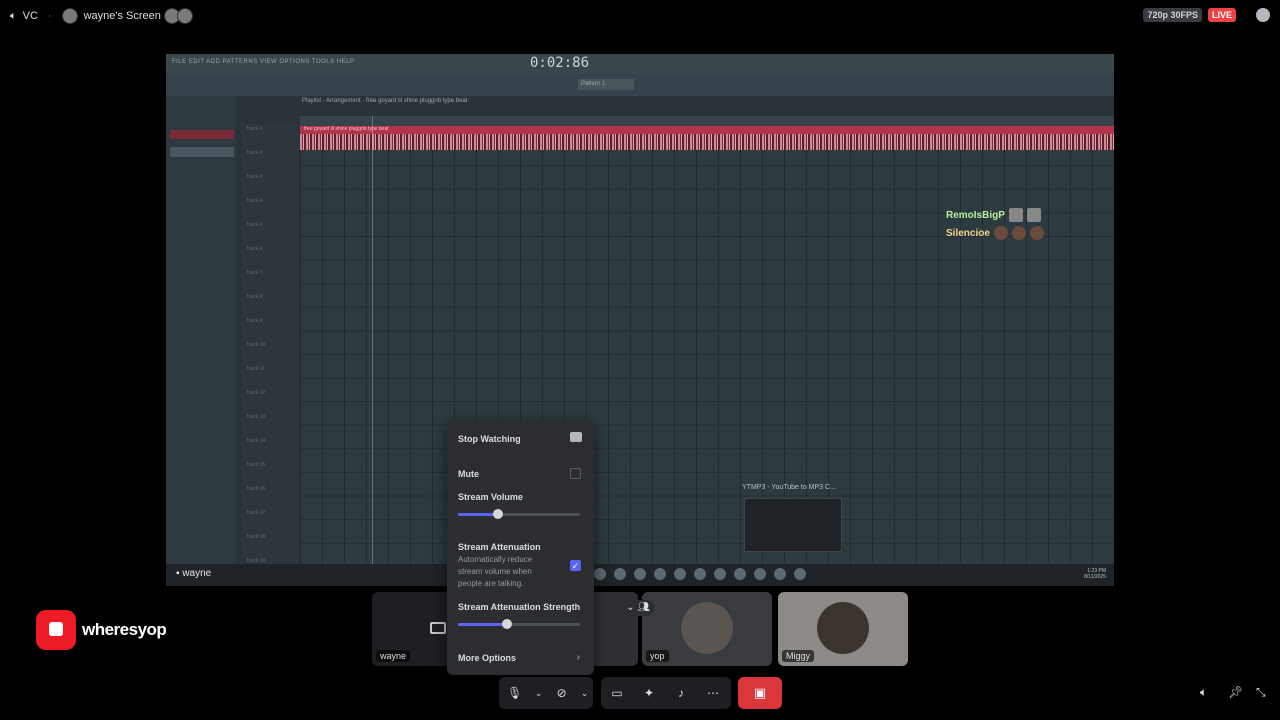 The height and width of the screenshot is (720, 1280). Describe the element at coordinates (575, 565) in the screenshot. I see `stream-attenuation-checkbox: ✓` at that location.